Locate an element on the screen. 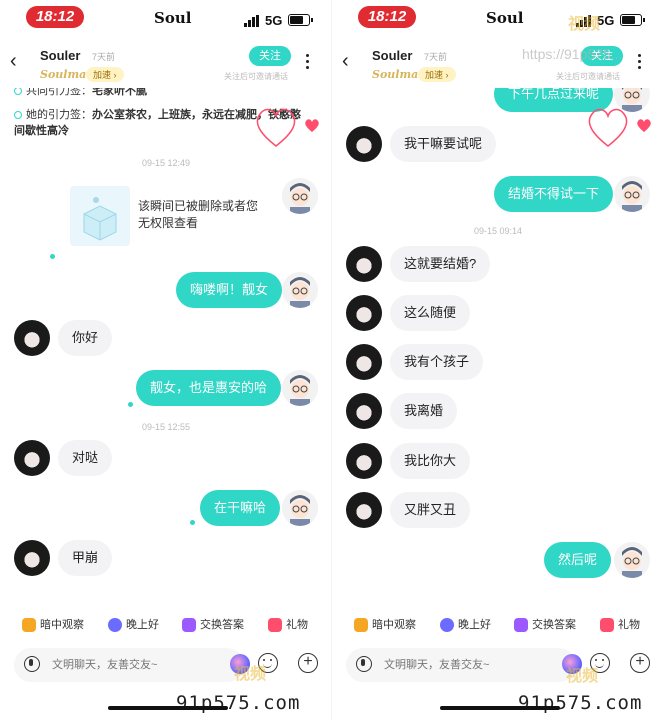 Image resolution: width=664 pixels, height=720 pixels. timestamp: 09-15 09:14 is located at coordinates (498, 231).